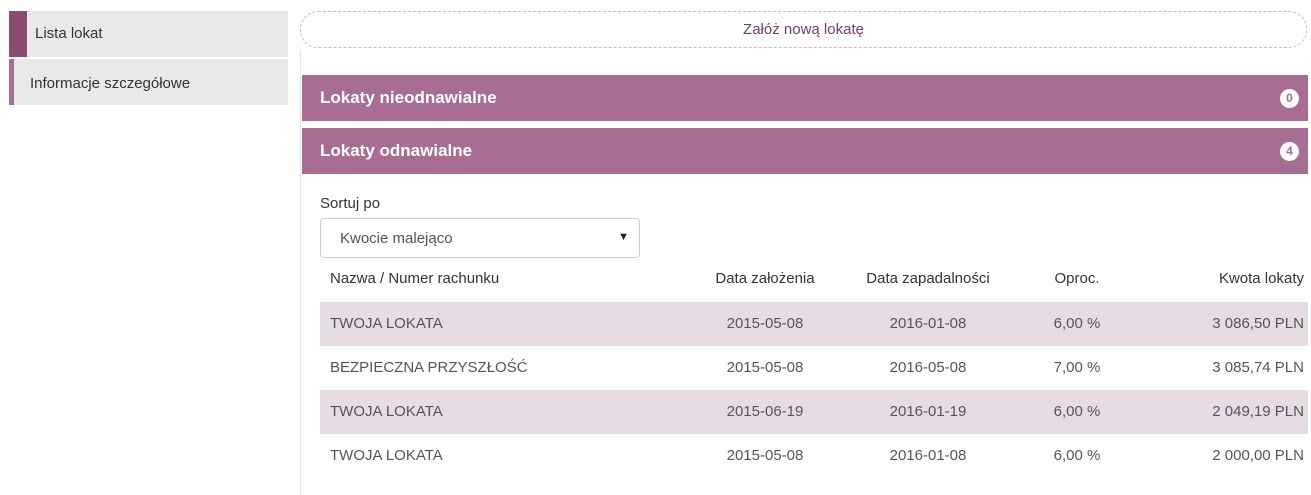 The width and height of the screenshot is (1311, 495). Describe the element at coordinates (765, 278) in the screenshot. I see `header-open-date: Data założenia` at that location.